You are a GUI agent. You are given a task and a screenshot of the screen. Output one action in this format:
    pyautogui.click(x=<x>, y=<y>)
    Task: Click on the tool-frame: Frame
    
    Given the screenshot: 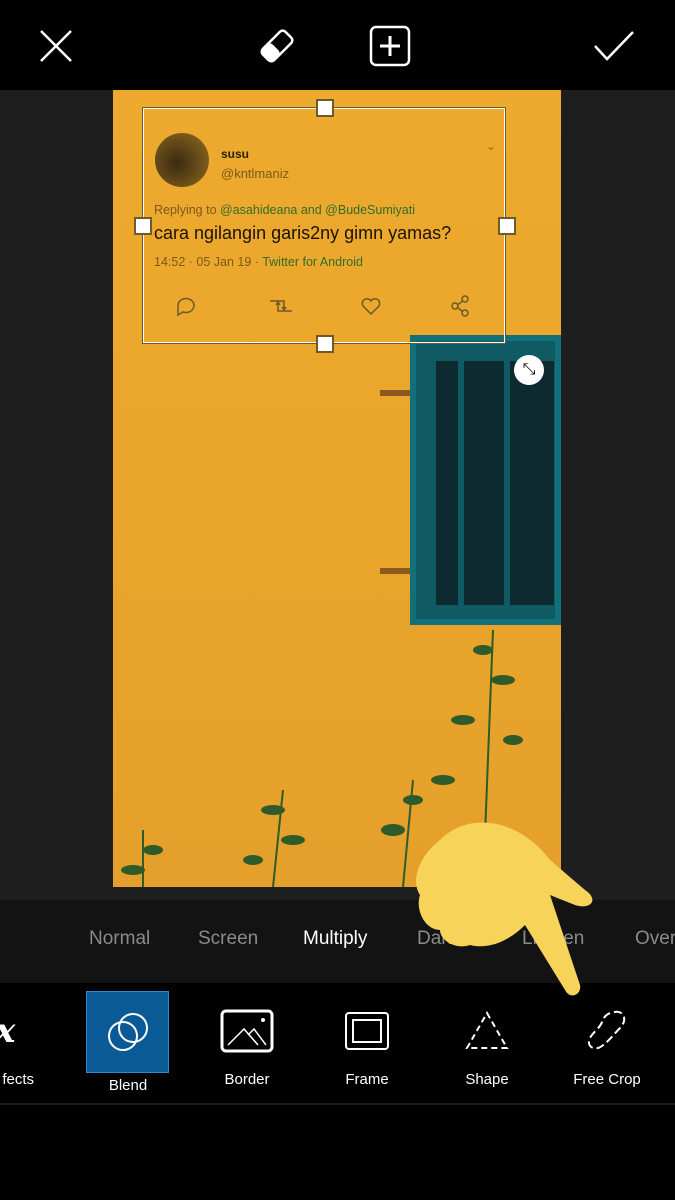 What is the action you would take?
    pyautogui.click(x=367, y=1046)
    